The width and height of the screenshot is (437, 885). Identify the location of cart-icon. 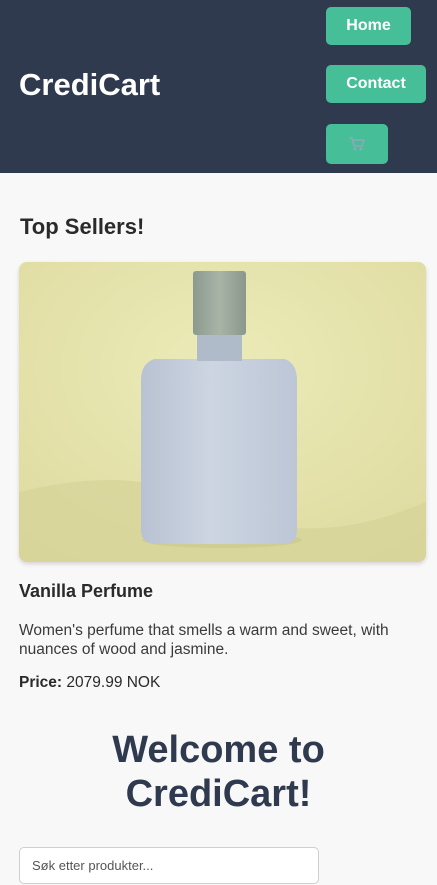
(357, 144).